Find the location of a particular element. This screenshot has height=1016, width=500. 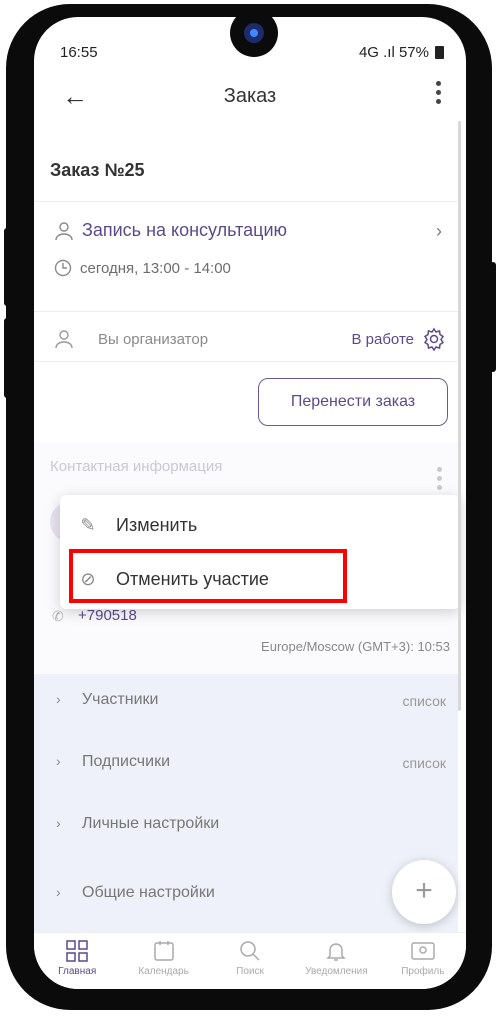

app-bar: ← Заказ is located at coordinates (250, 98).